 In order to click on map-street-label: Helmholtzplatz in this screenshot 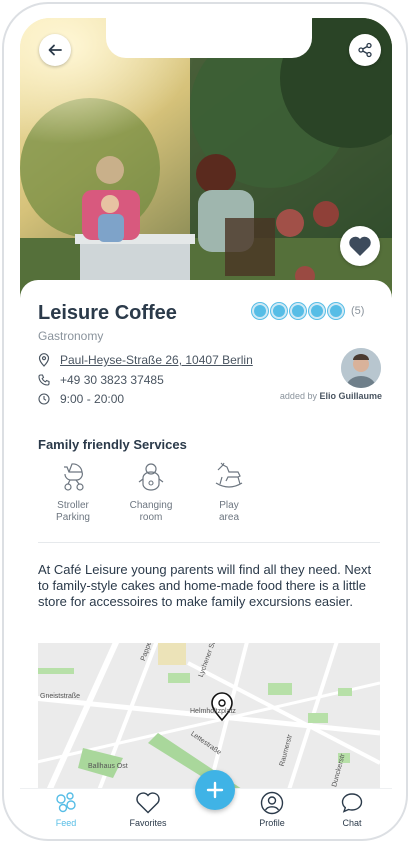, I will do `click(213, 711)`.